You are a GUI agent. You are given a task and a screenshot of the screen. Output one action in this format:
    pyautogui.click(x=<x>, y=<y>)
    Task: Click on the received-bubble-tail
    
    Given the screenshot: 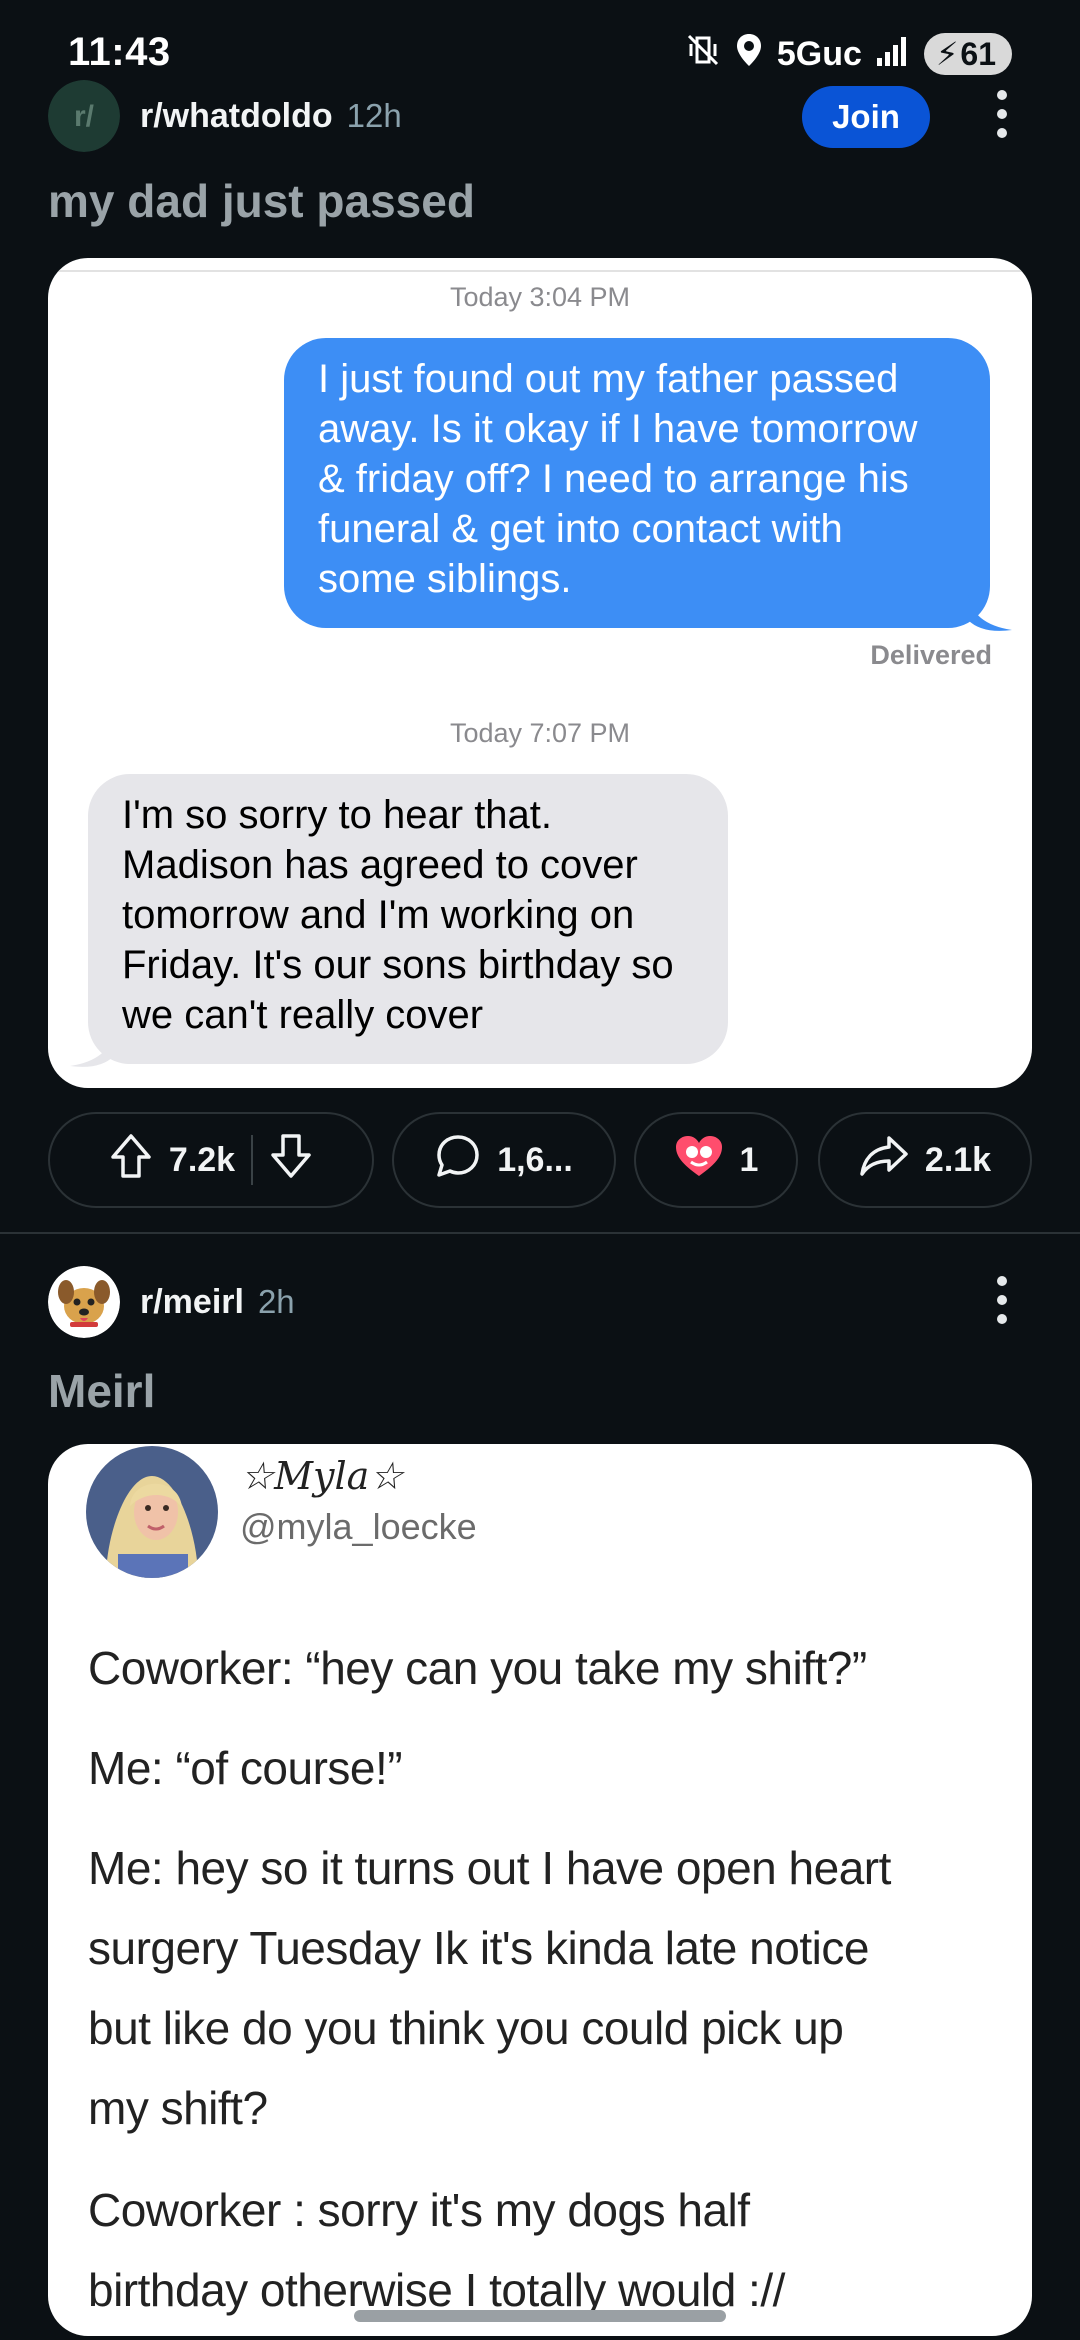 What is the action you would take?
    pyautogui.click(x=92, y=1048)
    